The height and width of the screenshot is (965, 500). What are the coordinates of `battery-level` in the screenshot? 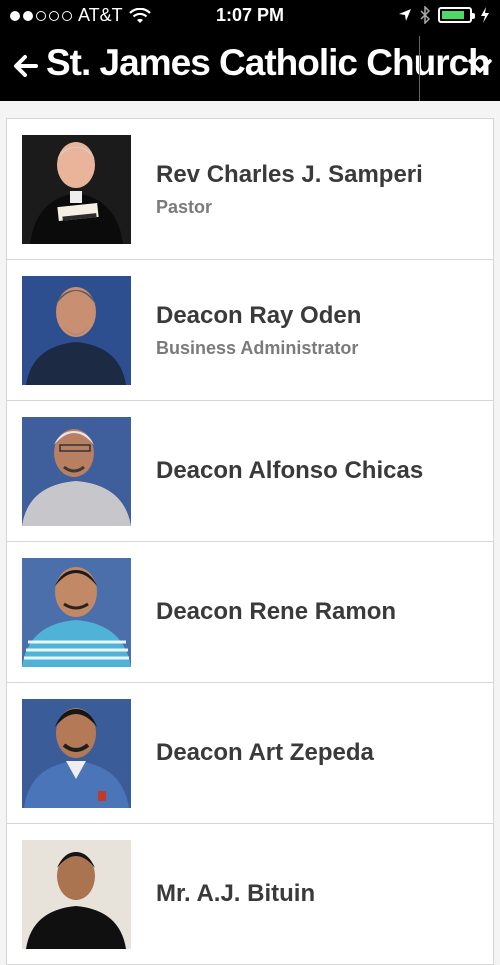 It's located at (453, 15).